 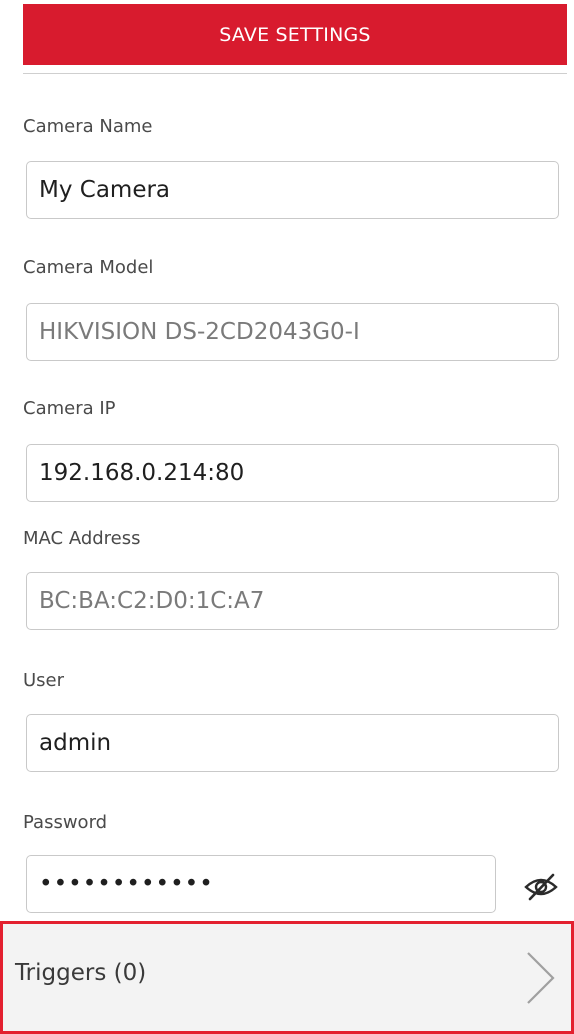 What do you see at coordinates (295, 73) in the screenshot?
I see `header-divider` at bounding box center [295, 73].